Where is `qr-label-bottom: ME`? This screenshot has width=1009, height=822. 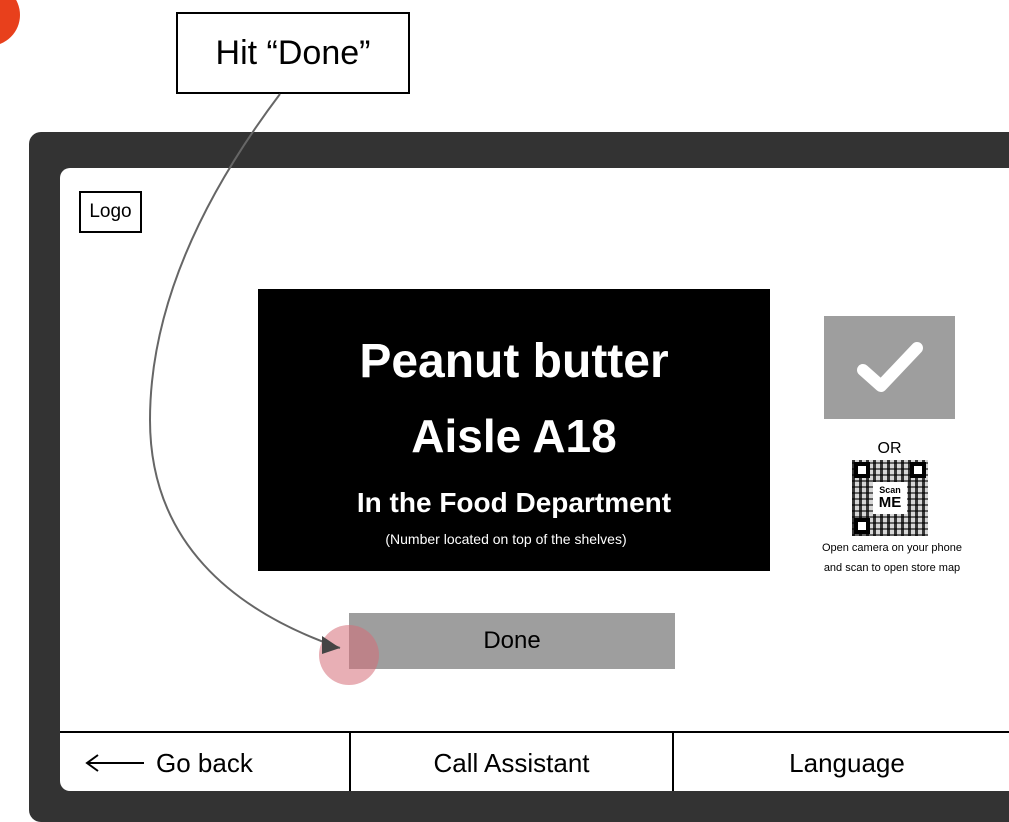 qr-label-bottom: ME is located at coordinates (890, 502).